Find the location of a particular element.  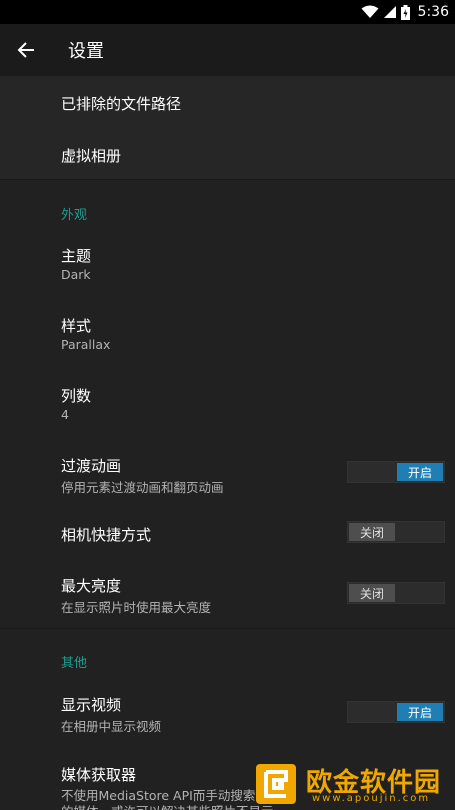

transition-toggle: 开启 is located at coordinates (396, 472).